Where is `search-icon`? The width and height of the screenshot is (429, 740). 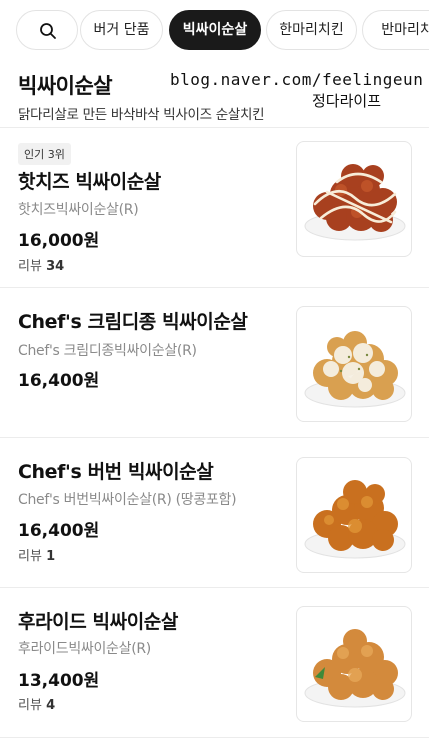 search-icon is located at coordinates (48, 31).